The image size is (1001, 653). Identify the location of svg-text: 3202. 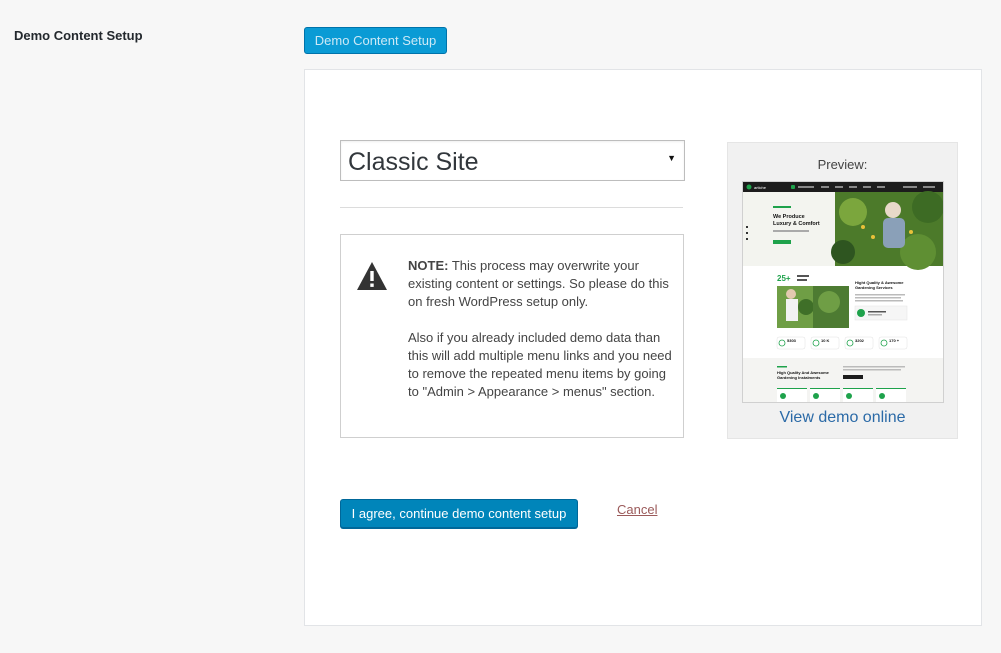
(860, 340).